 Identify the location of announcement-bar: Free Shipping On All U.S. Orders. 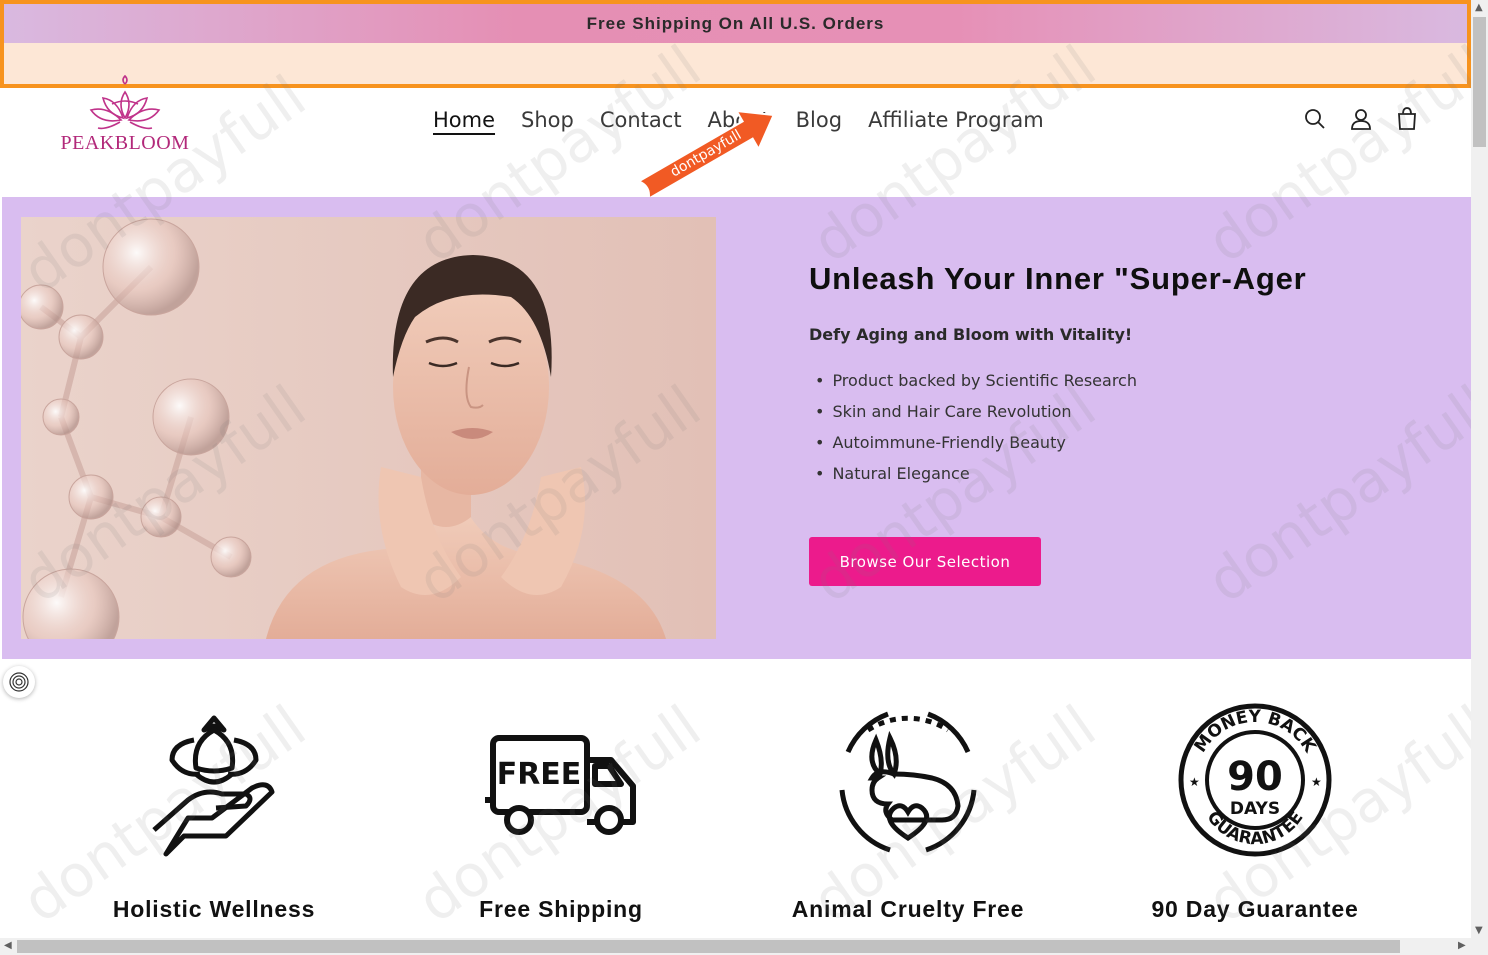
(735, 44).